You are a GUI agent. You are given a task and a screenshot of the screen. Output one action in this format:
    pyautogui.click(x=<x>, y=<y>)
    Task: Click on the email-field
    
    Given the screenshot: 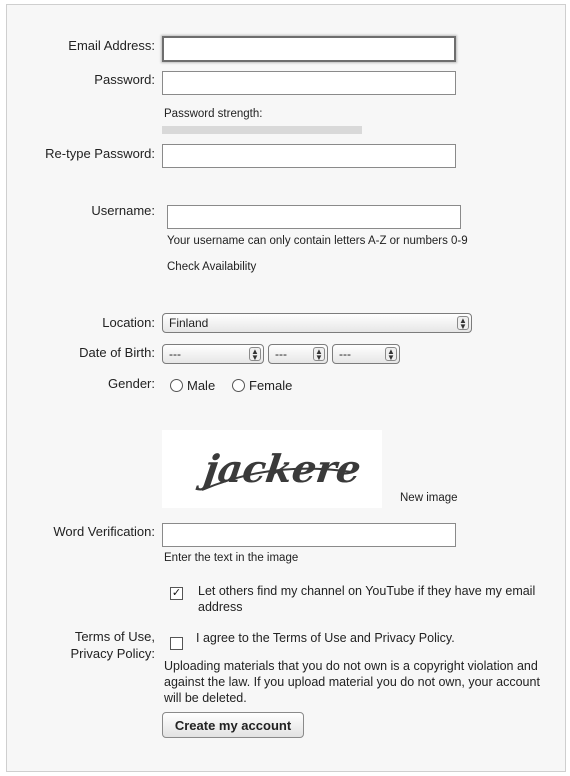 What is the action you would take?
    pyautogui.click(x=309, y=49)
    